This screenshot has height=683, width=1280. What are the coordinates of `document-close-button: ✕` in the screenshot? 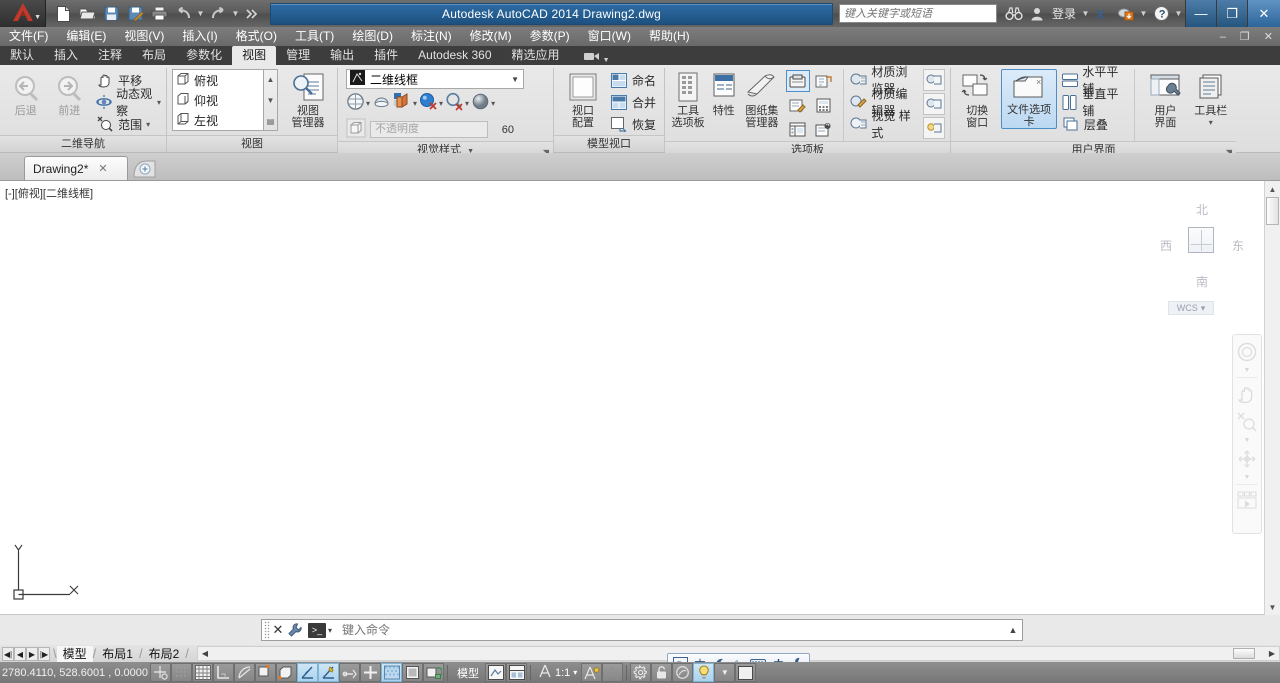 It's located at (1268, 36).